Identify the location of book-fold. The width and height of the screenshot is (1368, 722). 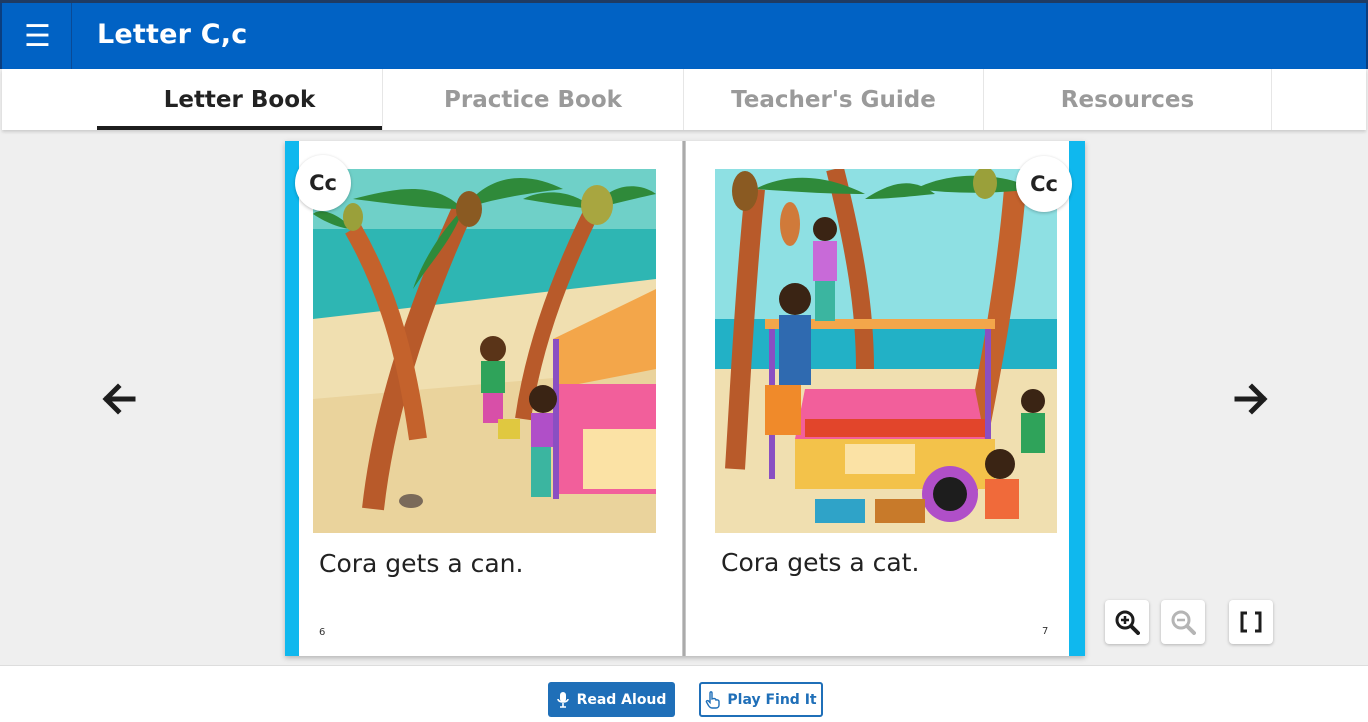
(684, 398).